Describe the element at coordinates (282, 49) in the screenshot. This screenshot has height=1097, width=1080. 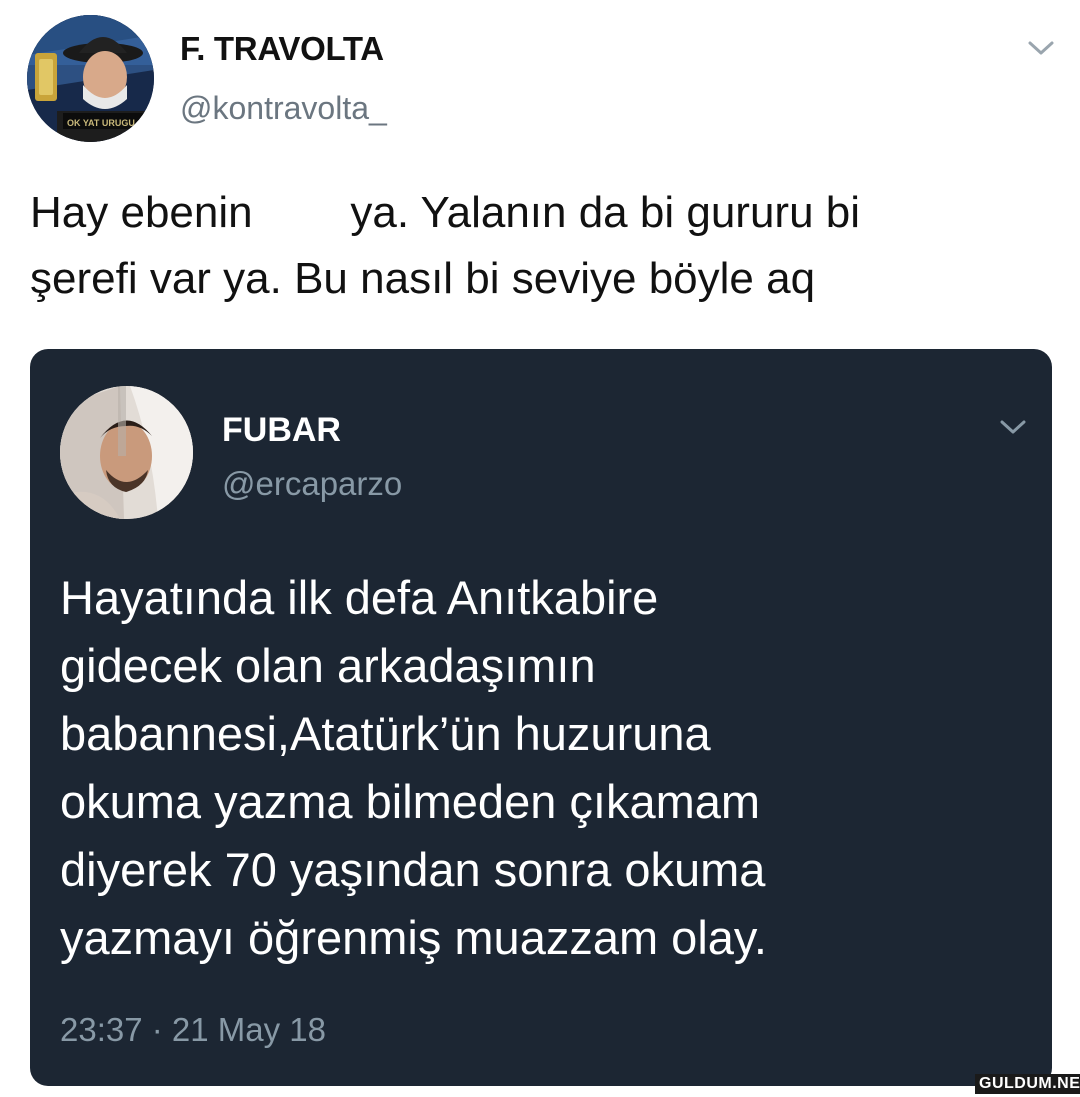
I see `author-name: F. TRAVOLTA` at that location.